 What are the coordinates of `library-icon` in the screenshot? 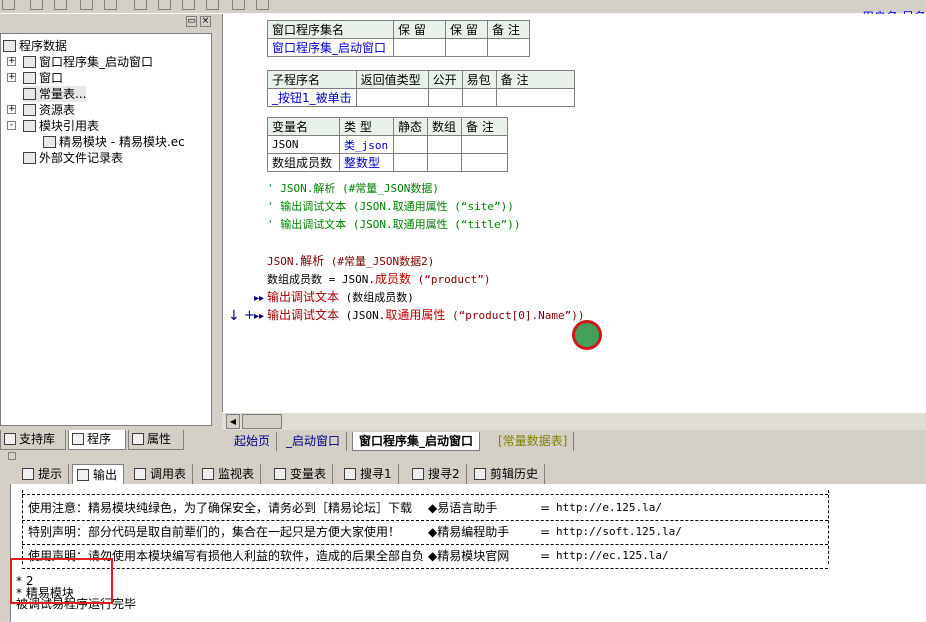 It's located at (10, 439).